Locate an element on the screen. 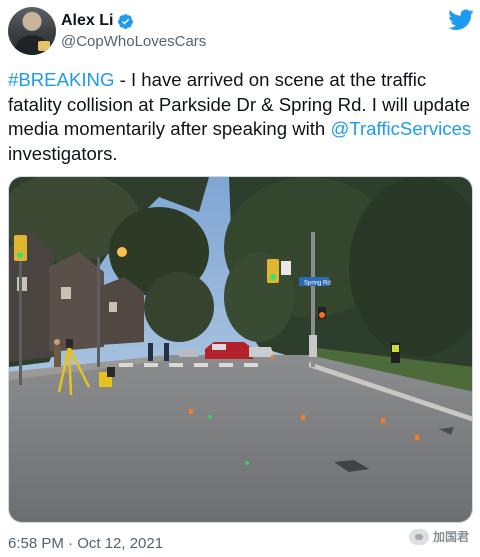 The height and width of the screenshot is (557, 480). watermark: 加国君 is located at coordinates (439, 536).